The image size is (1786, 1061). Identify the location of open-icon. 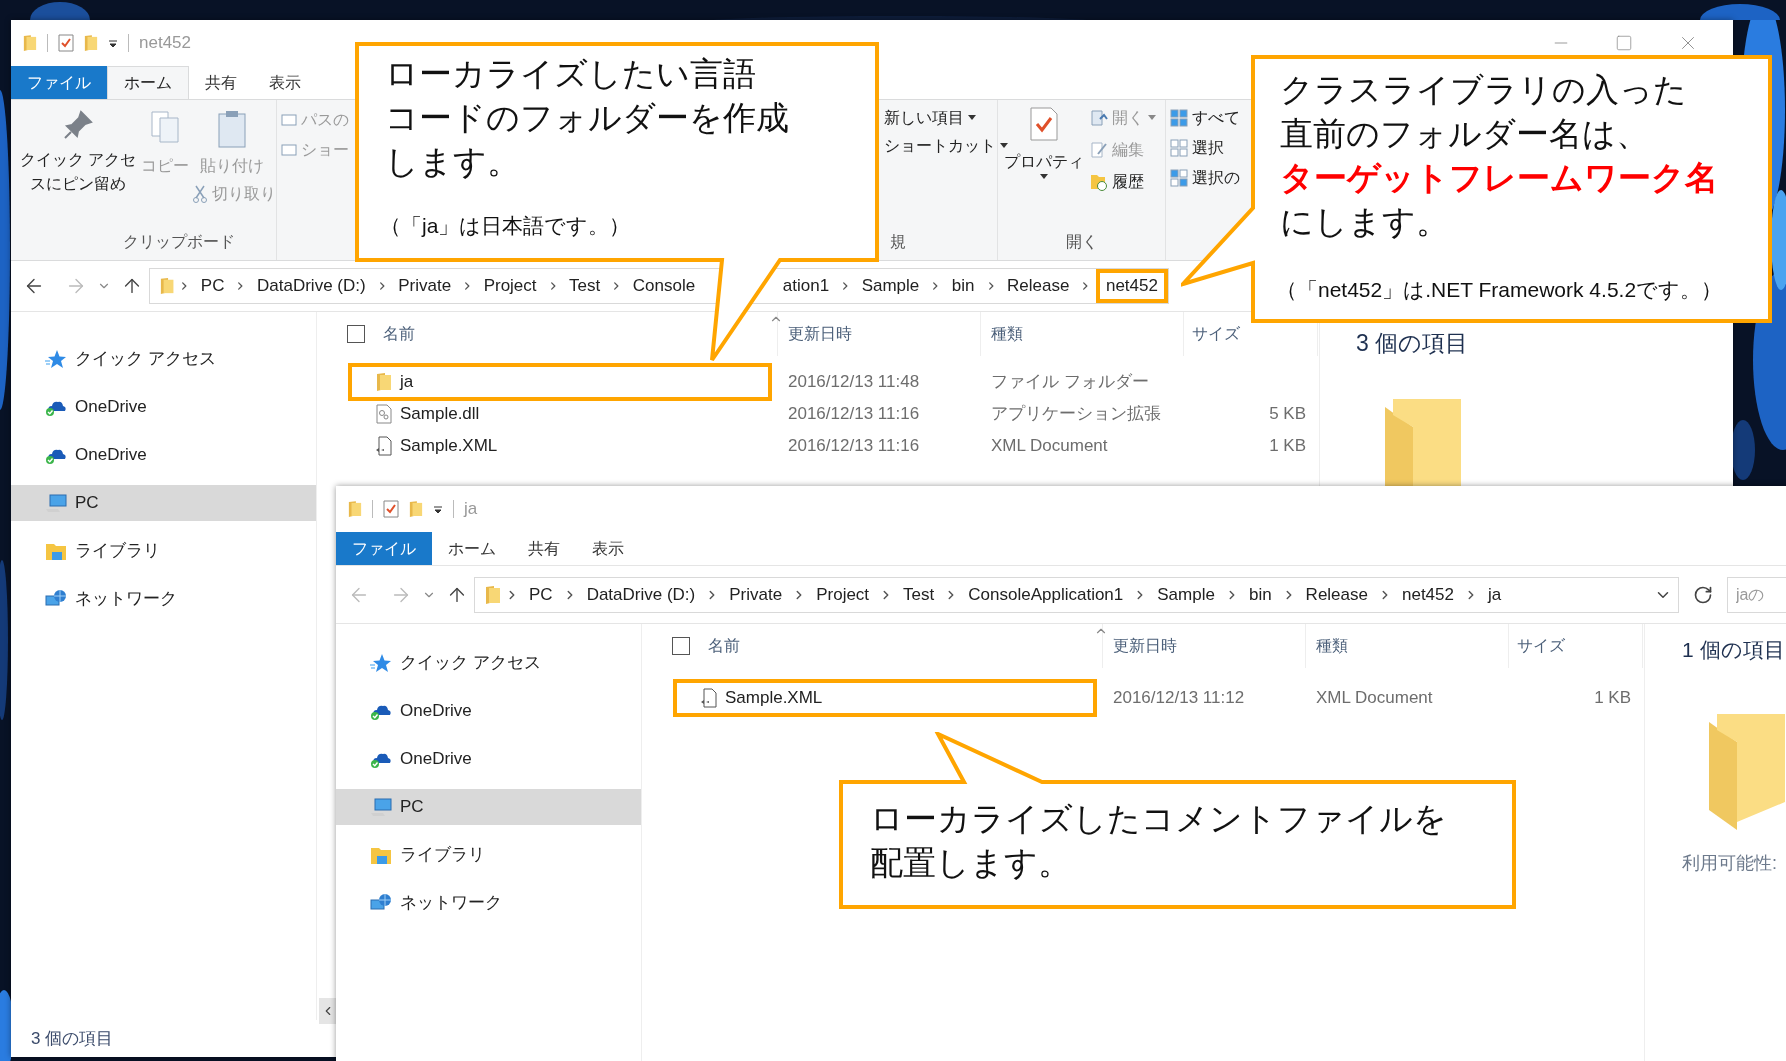
(1099, 118).